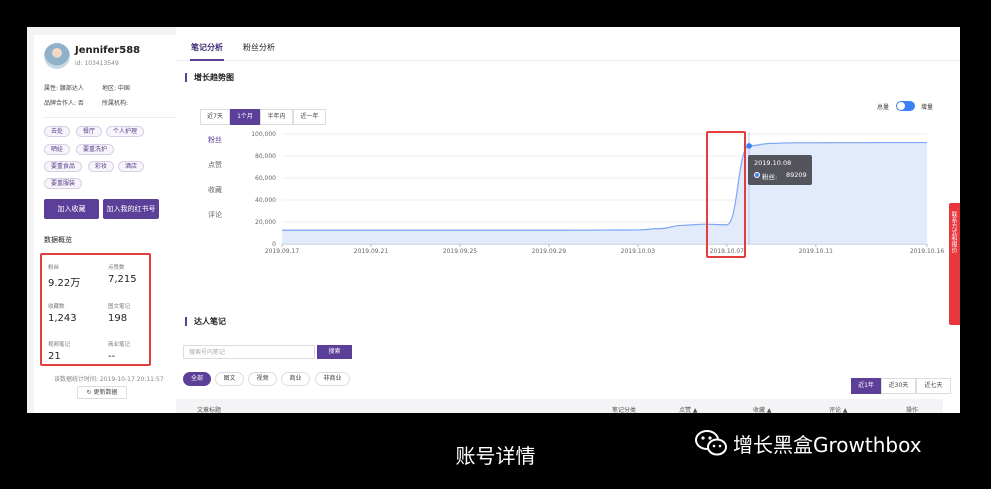 Image resolution: width=991 pixels, height=489 pixels. I want to click on stat-value: --, so click(112, 356).